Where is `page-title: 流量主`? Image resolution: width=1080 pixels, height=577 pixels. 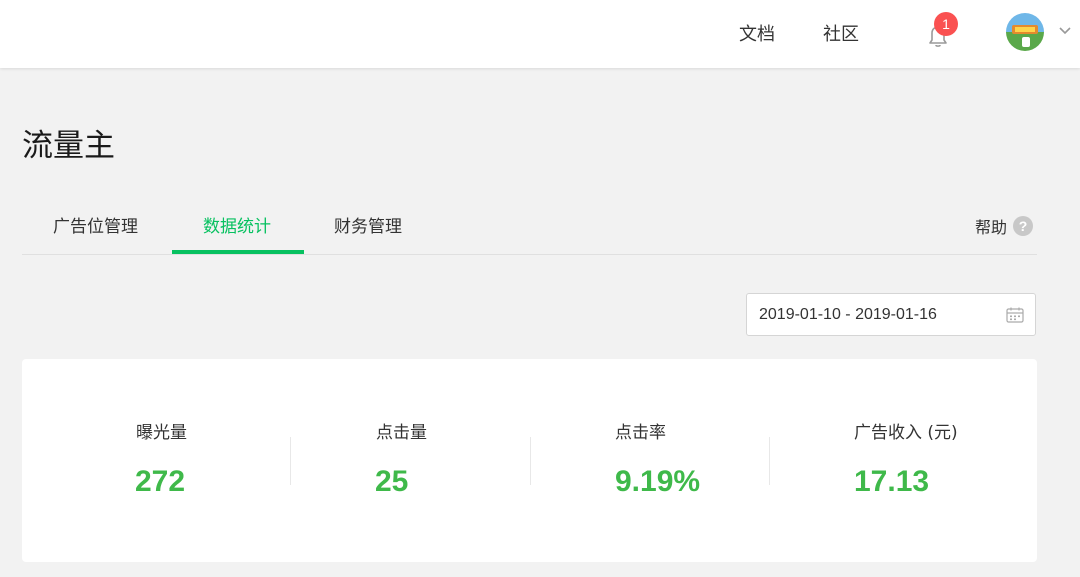
page-title: 流量主 is located at coordinates (68, 146).